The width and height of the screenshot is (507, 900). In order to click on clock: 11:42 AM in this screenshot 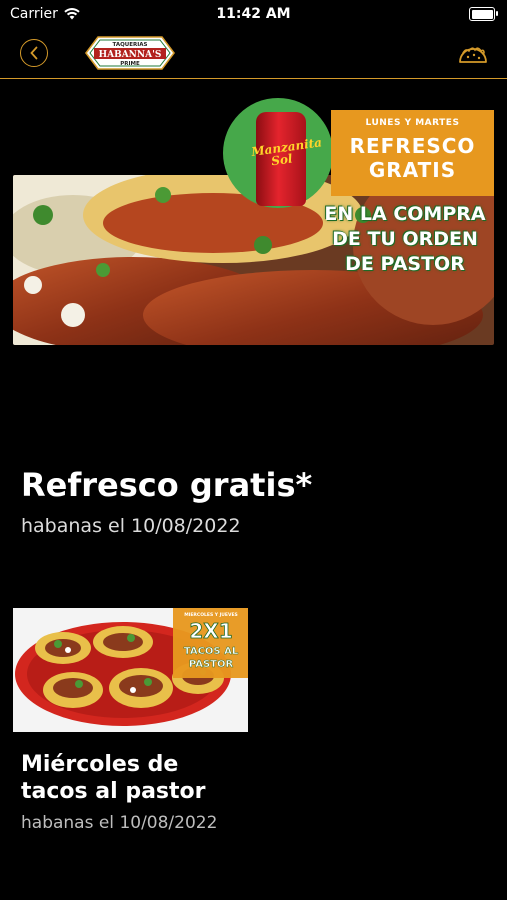, I will do `click(253, 14)`.